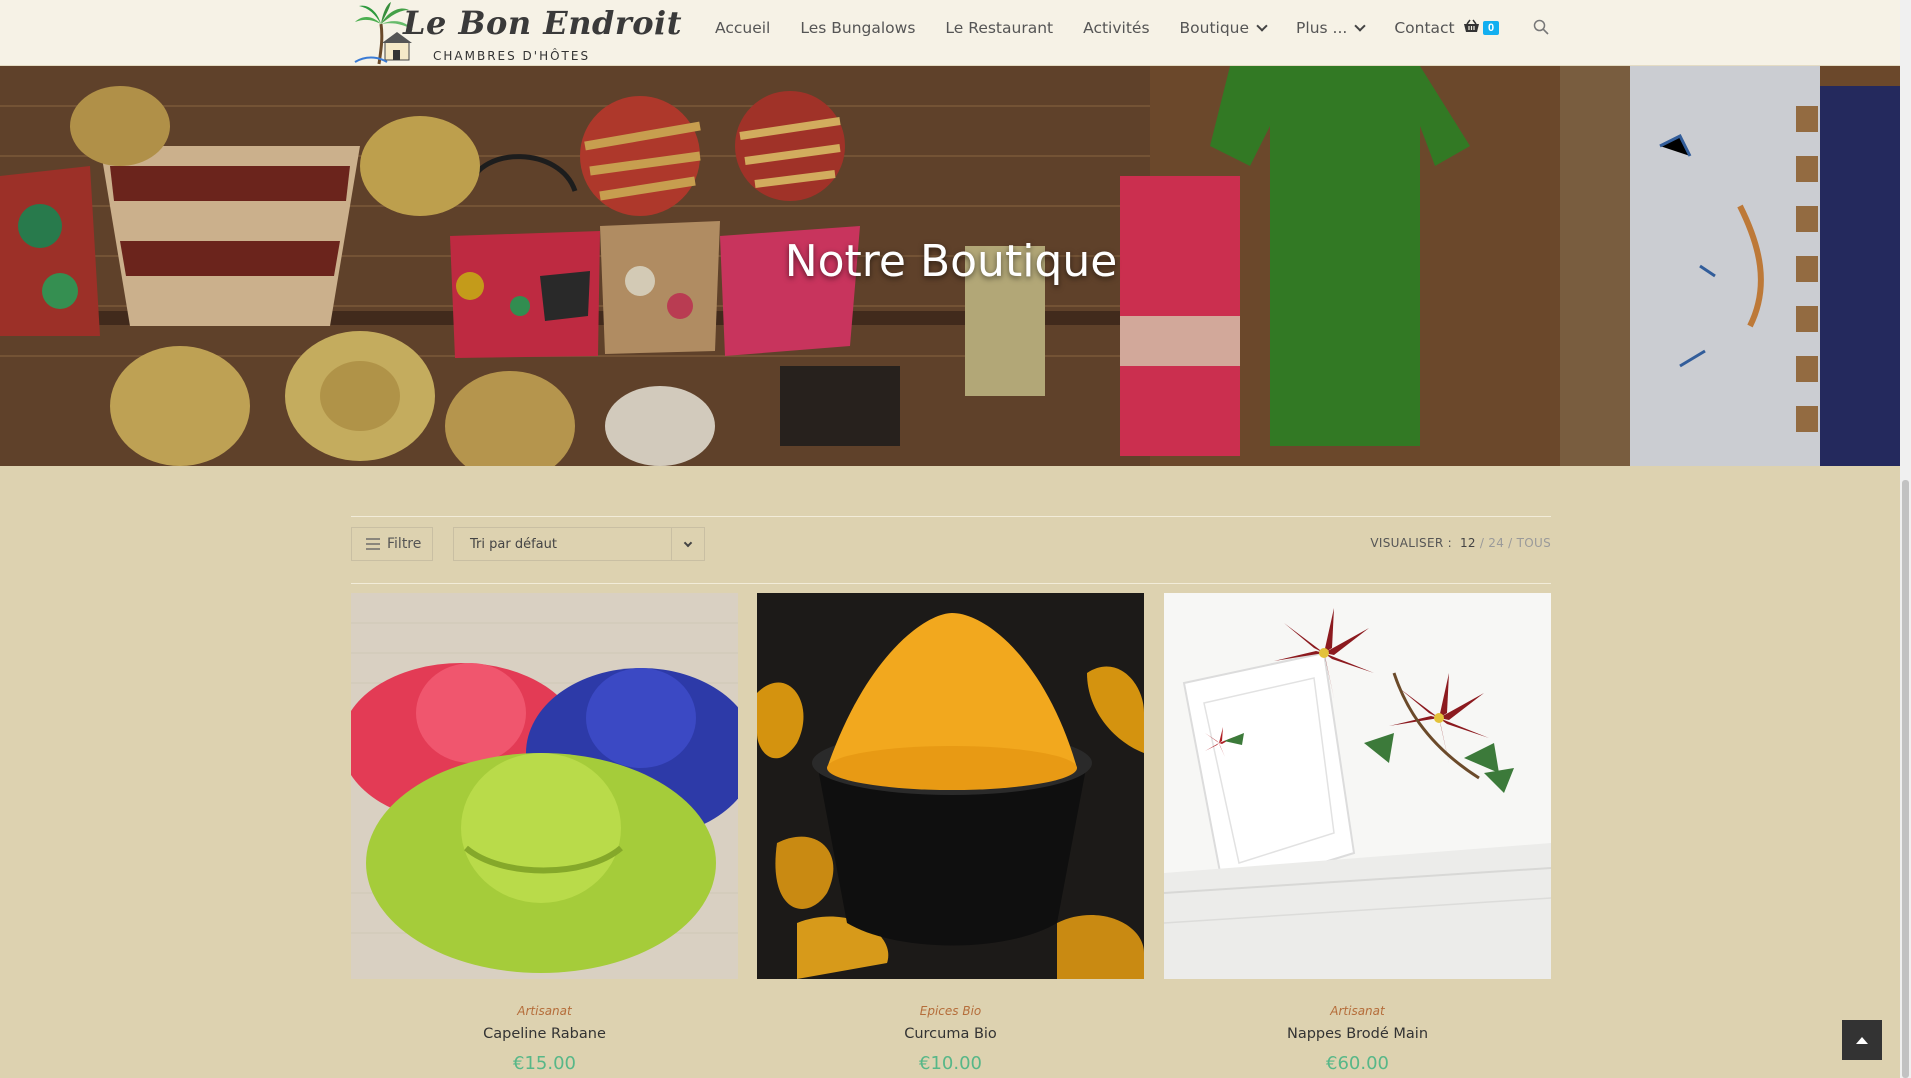 The height and width of the screenshot is (1078, 1911). Describe the element at coordinates (1468, 543) in the screenshot. I see `view-option-12: 12` at that location.